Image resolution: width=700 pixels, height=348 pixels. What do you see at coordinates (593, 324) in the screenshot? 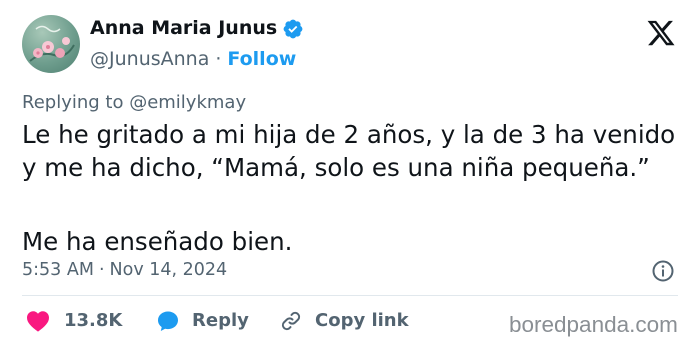
I see `watermark: boredpanda.com` at bounding box center [593, 324].